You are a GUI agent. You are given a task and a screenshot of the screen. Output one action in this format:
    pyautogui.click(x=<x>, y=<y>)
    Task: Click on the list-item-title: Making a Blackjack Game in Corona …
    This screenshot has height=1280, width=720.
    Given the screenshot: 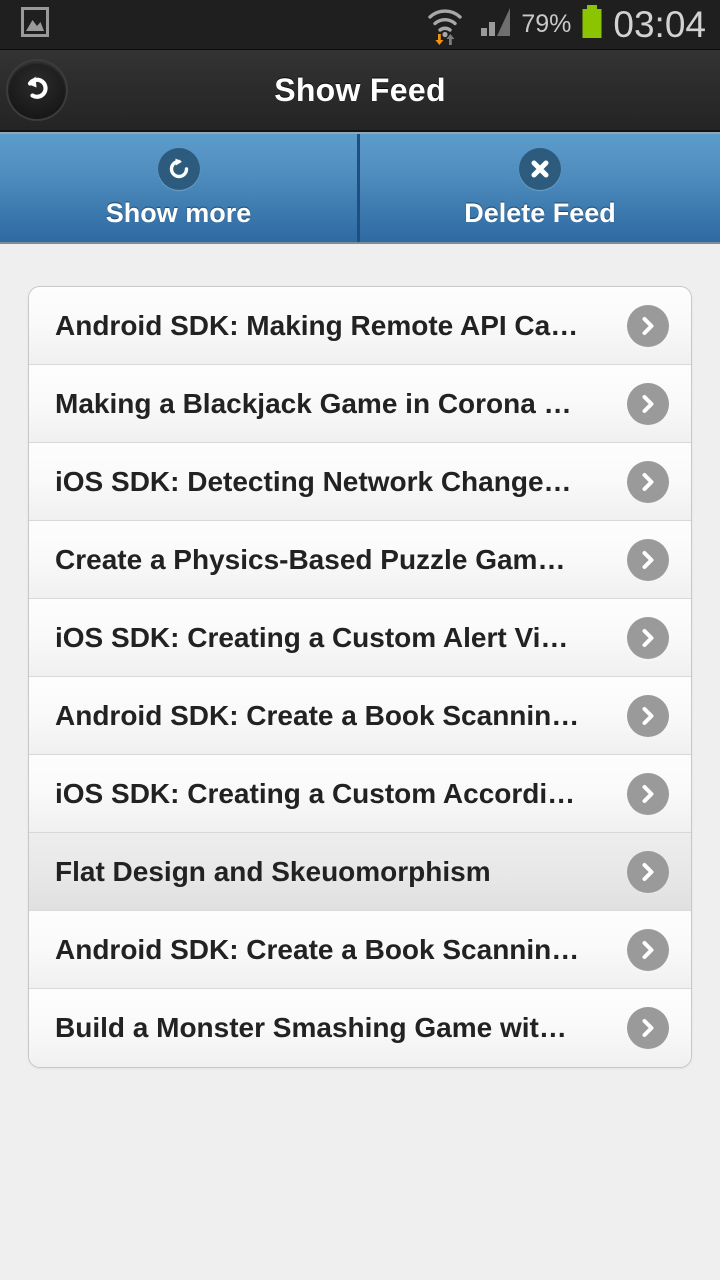 What is the action you would take?
    pyautogui.click(x=313, y=403)
    